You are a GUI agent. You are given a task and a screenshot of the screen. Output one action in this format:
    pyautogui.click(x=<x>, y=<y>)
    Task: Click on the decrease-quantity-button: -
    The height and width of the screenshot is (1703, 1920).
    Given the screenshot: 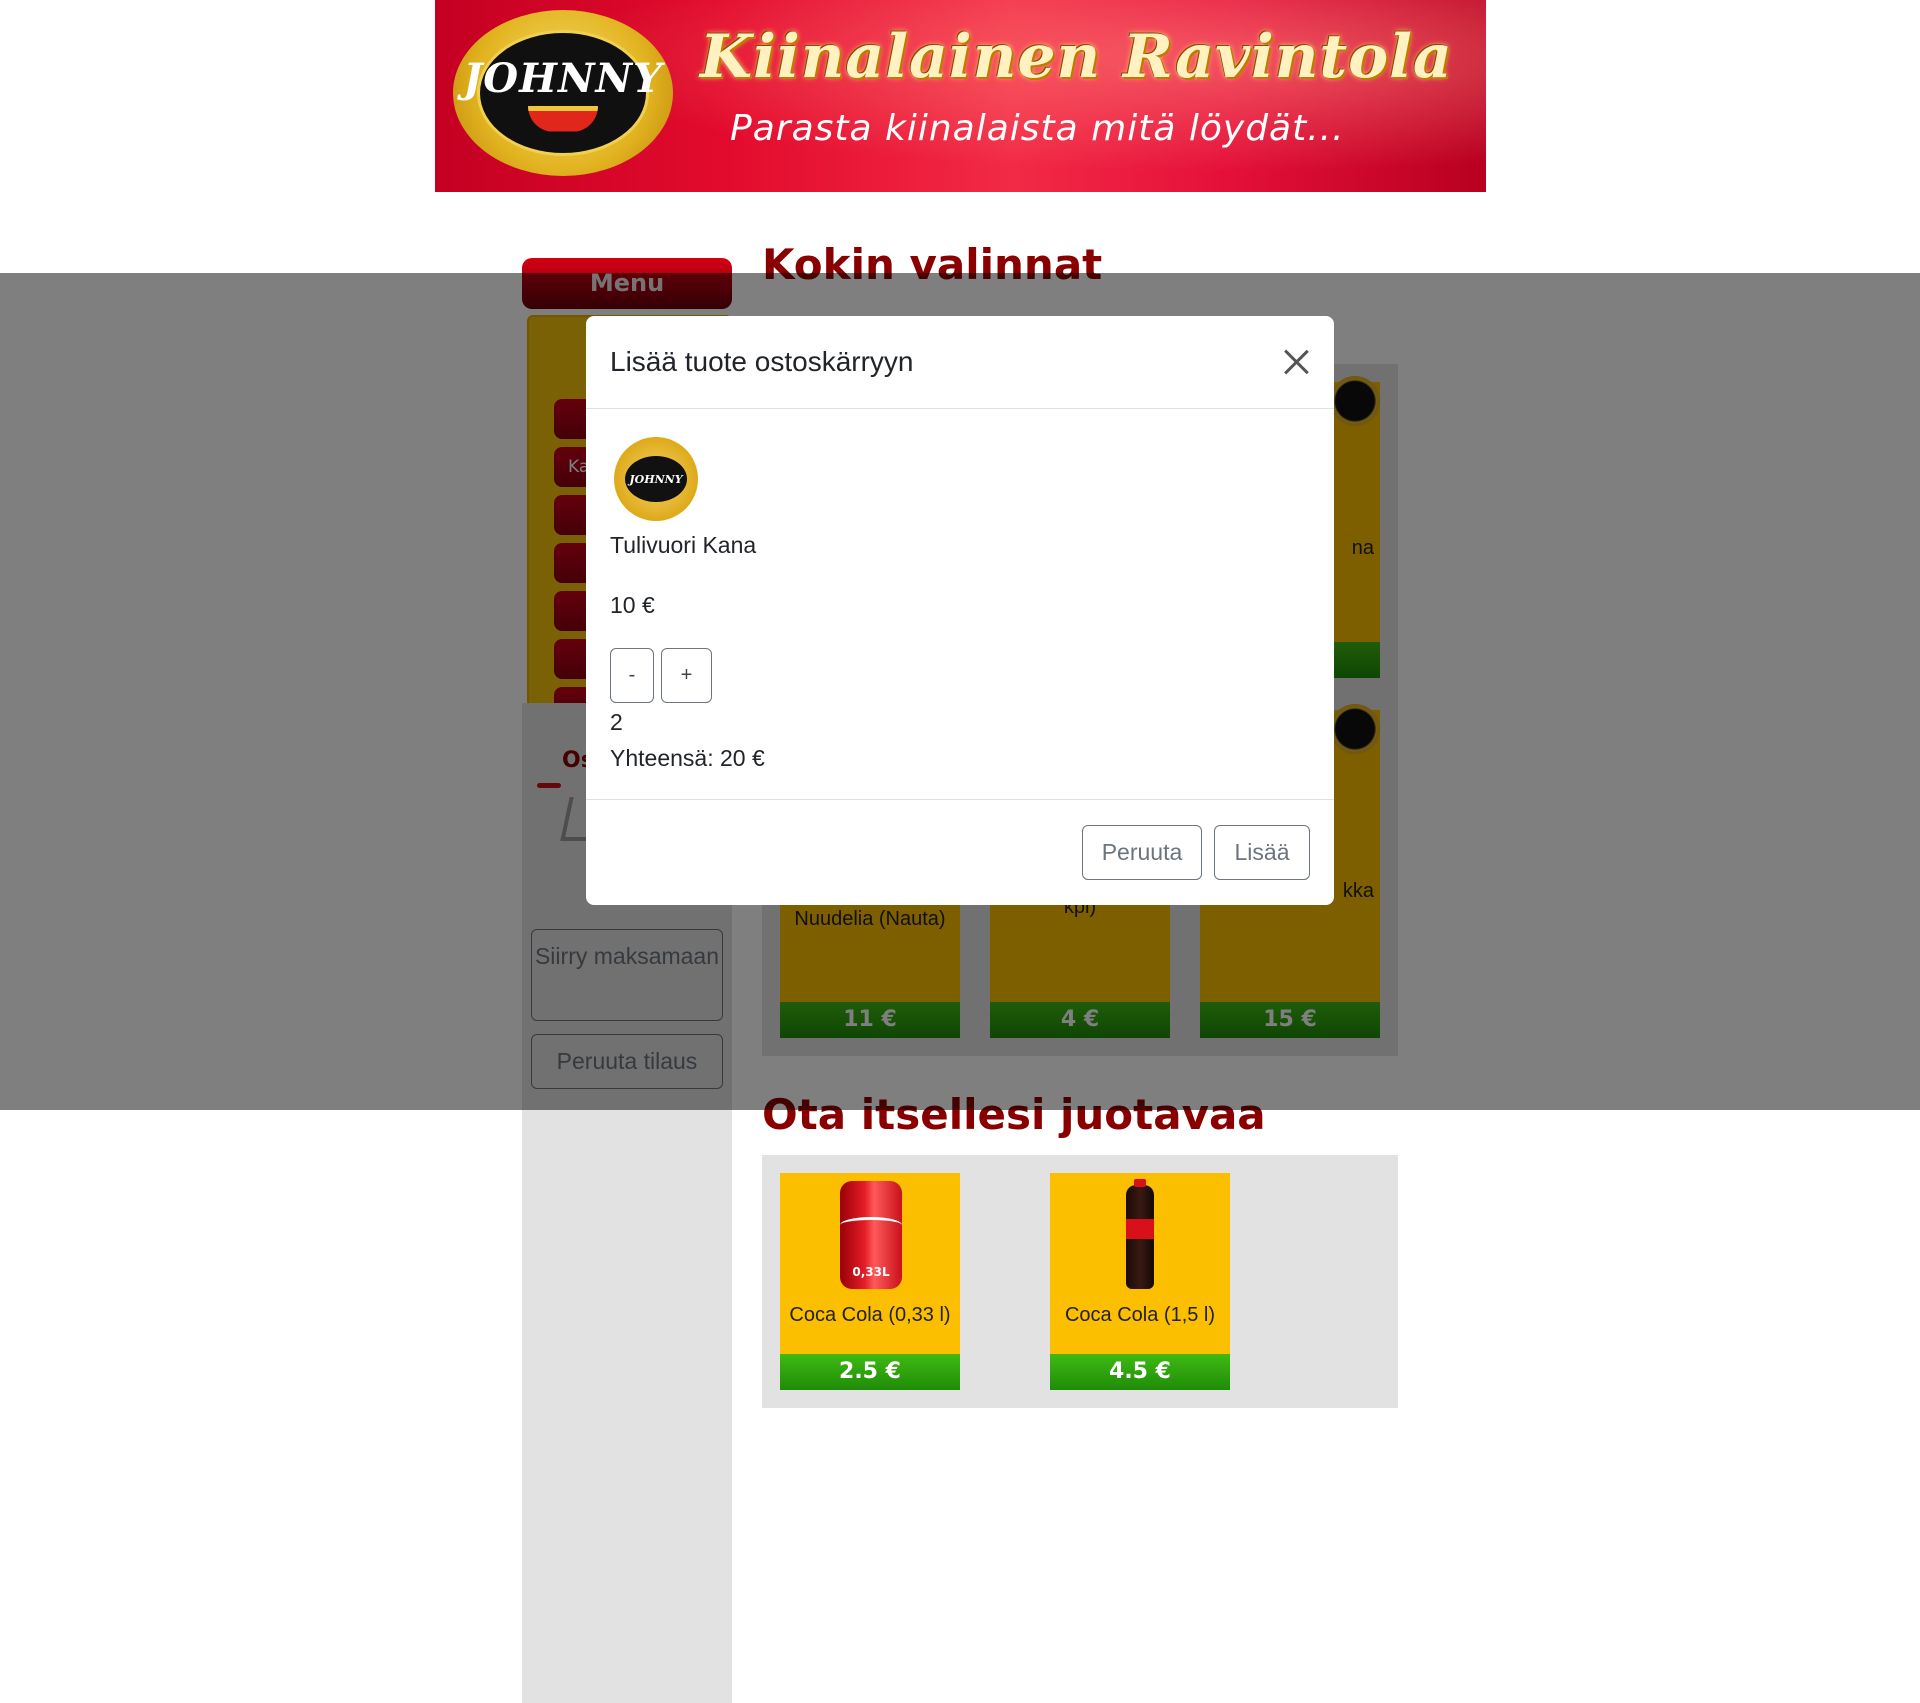 What is the action you would take?
    pyautogui.click(x=632, y=675)
    